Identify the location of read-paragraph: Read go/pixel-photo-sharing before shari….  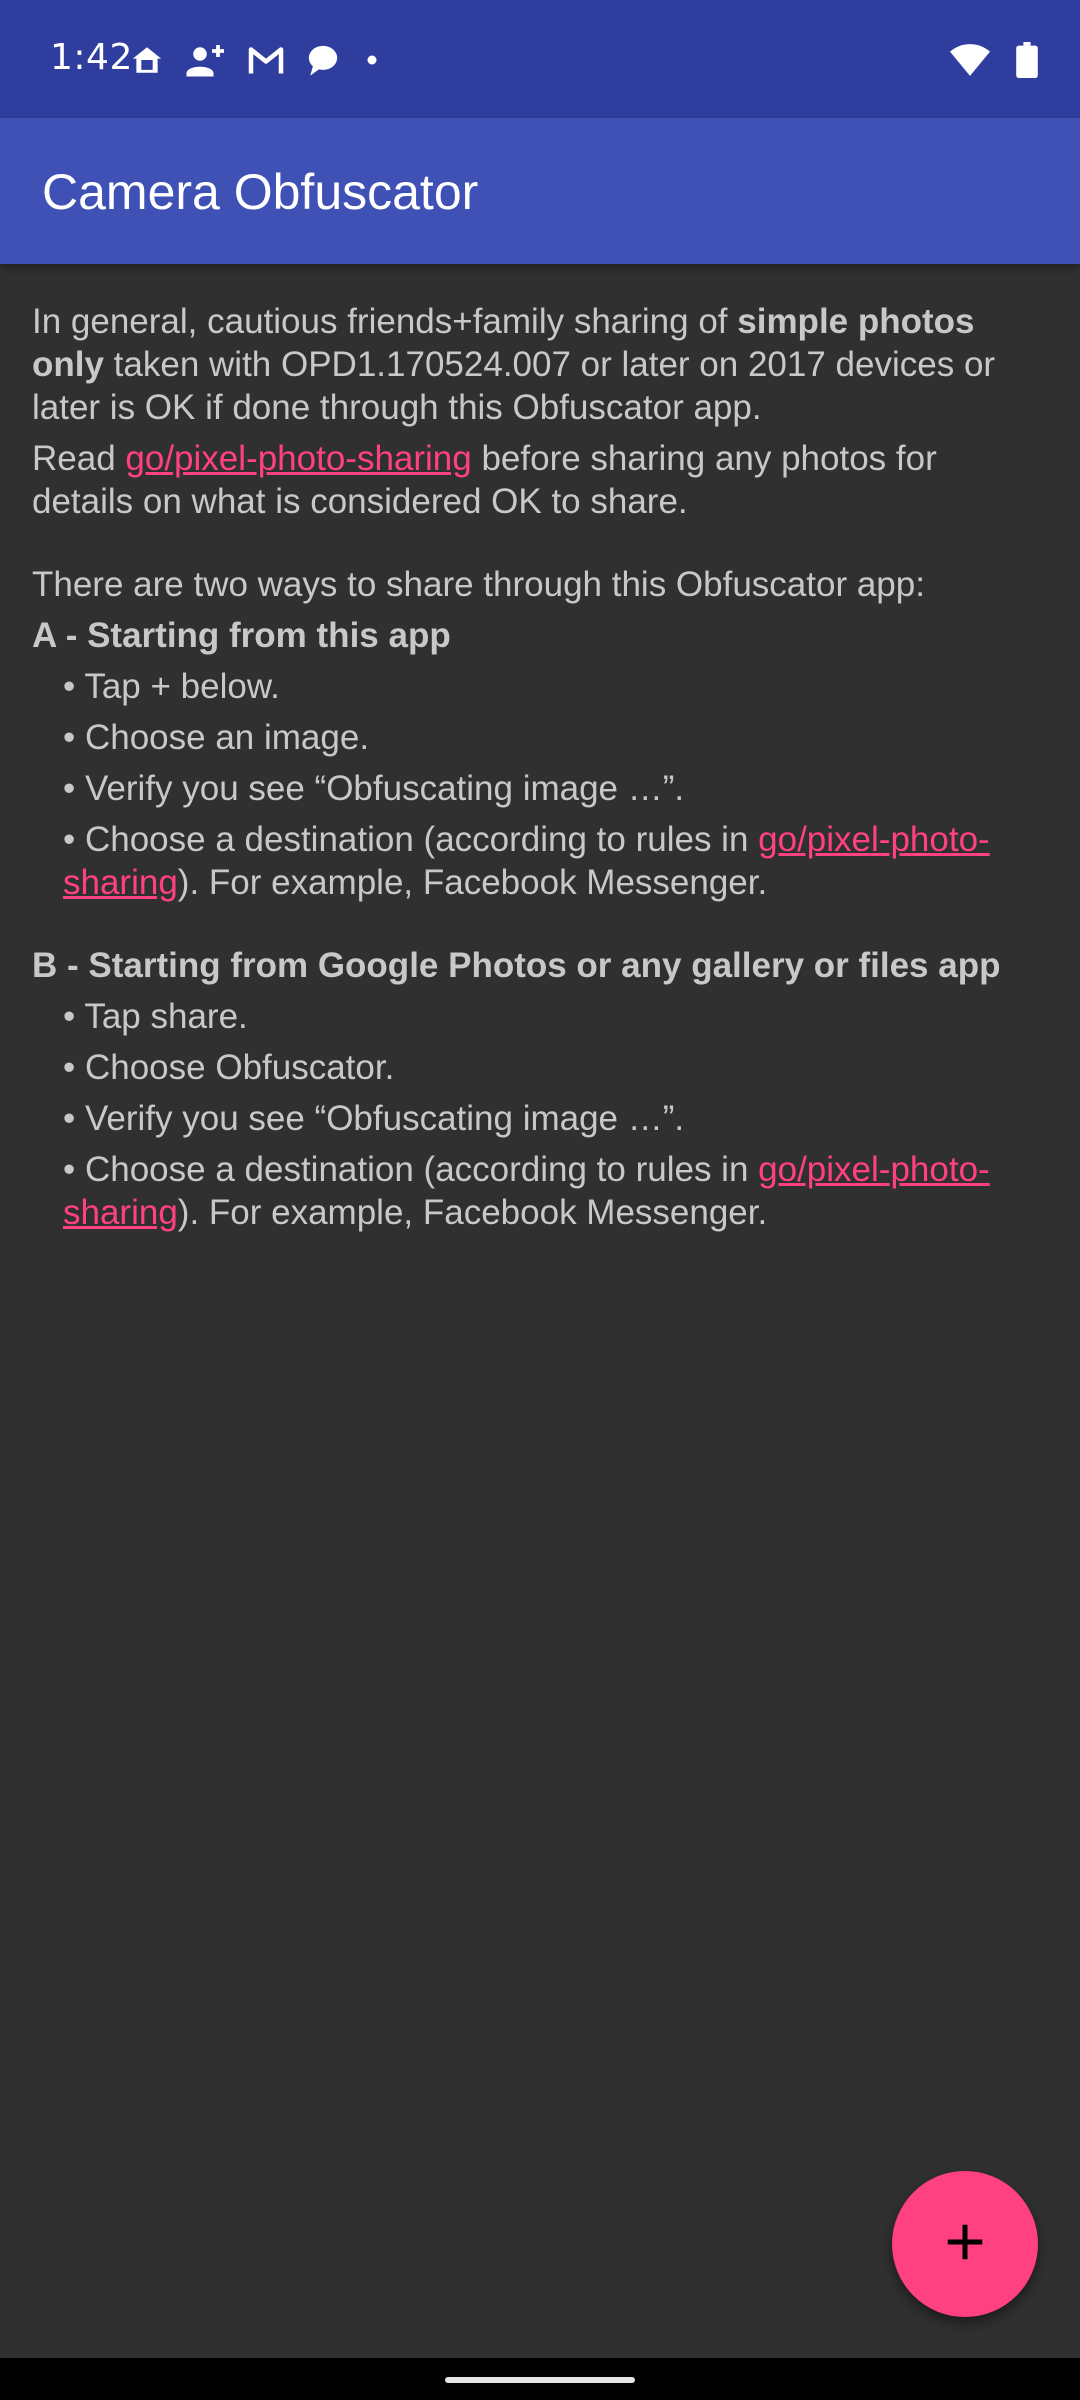
(537, 480).